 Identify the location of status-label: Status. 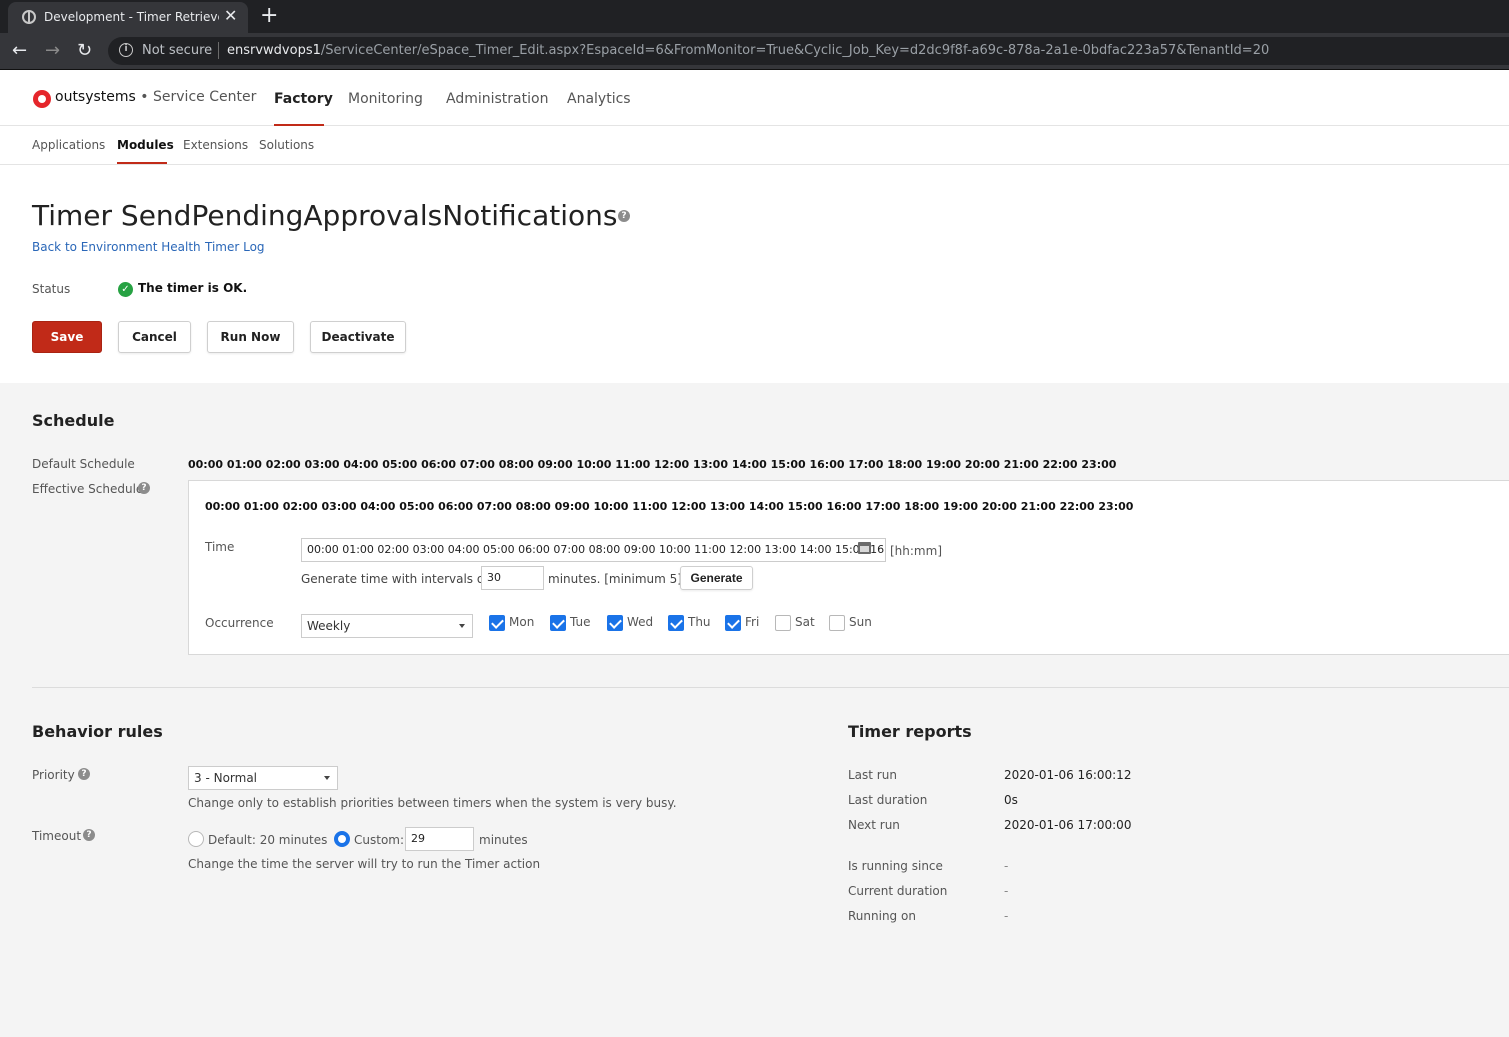
(51, 289).